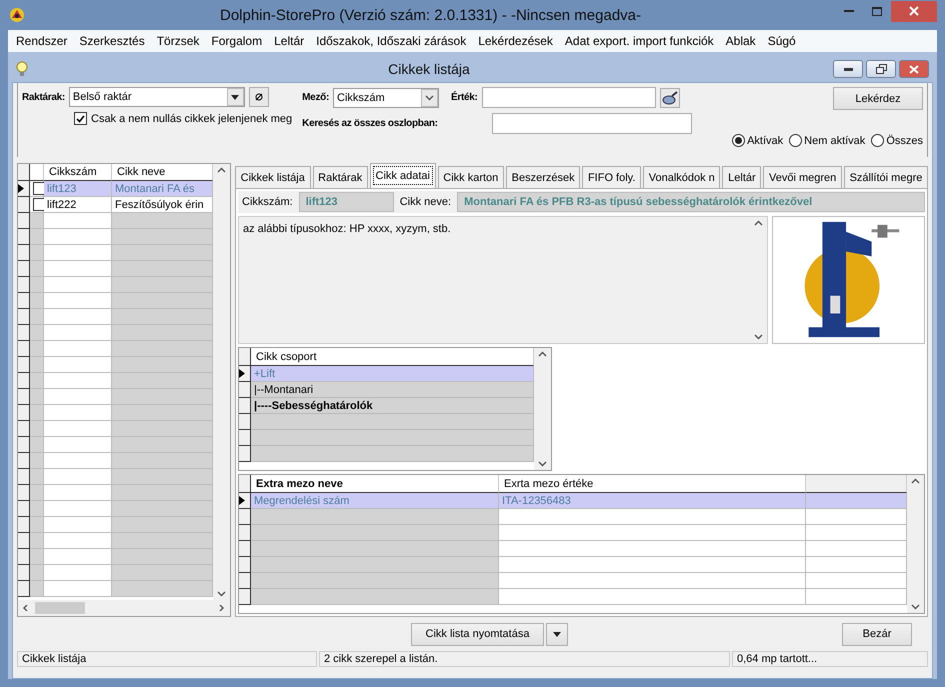 The image size is (945, 687). What do you see at coordinates (162, 172) in the screenshot?
I see `column-header: Cikk neve` at bounding box center [162, 172].